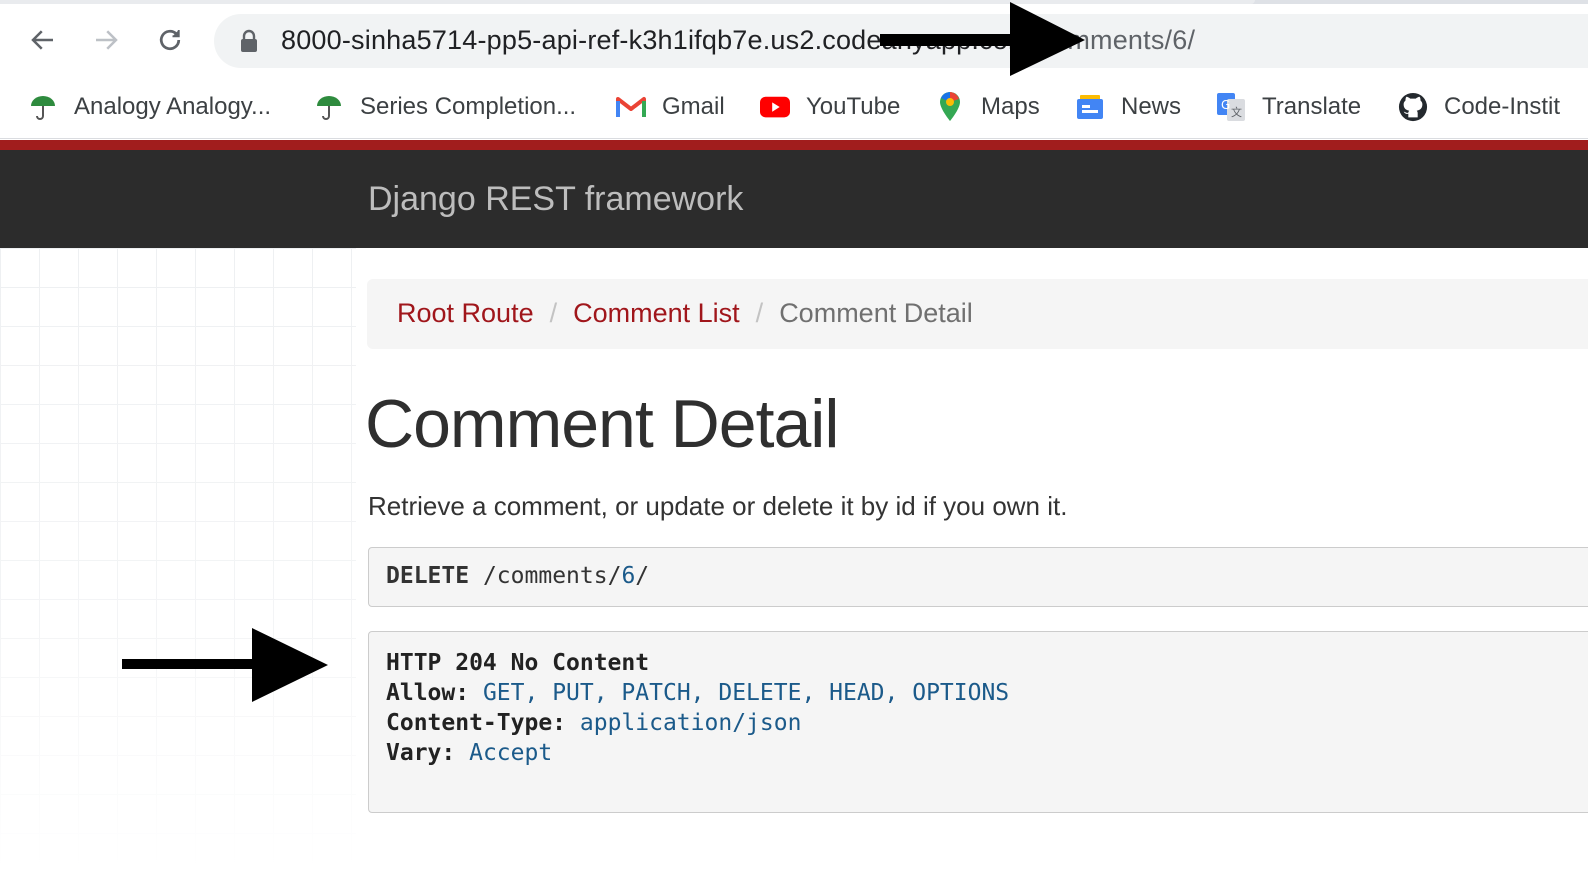 Image resolution: width=1588 pixels, height=870 pixels. What do you see at coordinates (775, 107) in the screenshot?
I see `youtube-icon` at bounding box center [775, 107].